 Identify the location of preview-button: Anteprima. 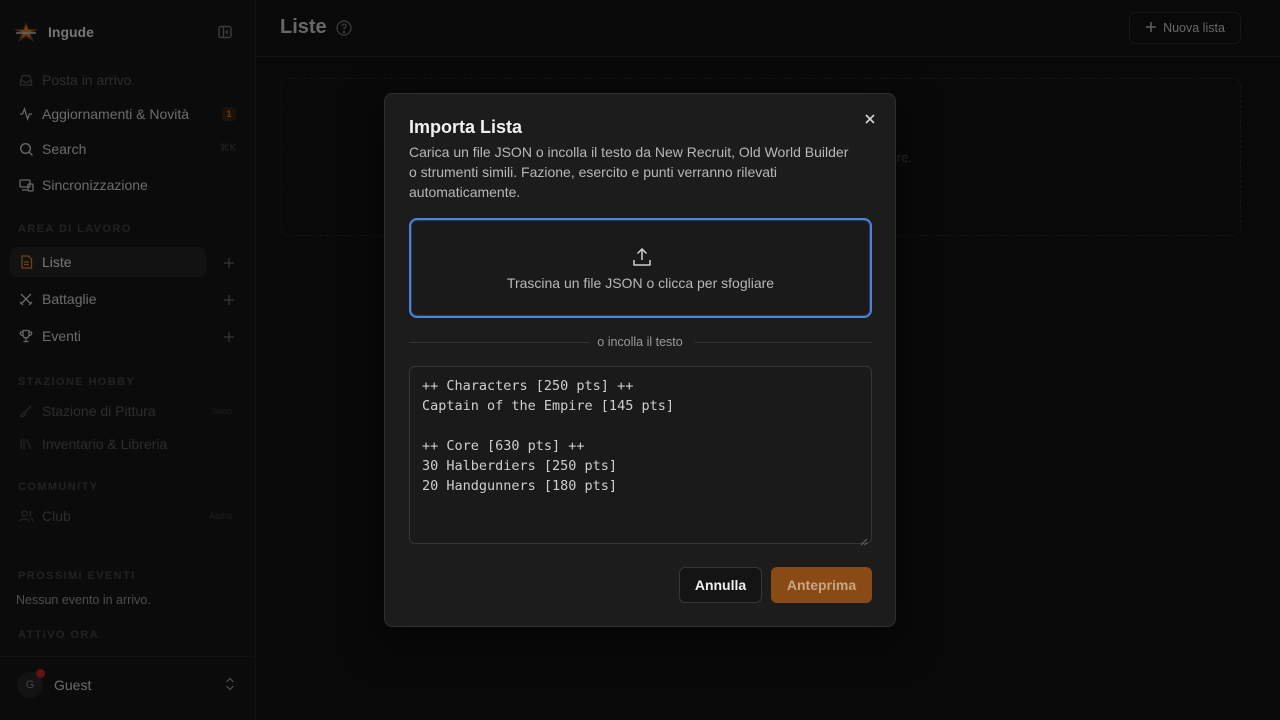
(821, 585).